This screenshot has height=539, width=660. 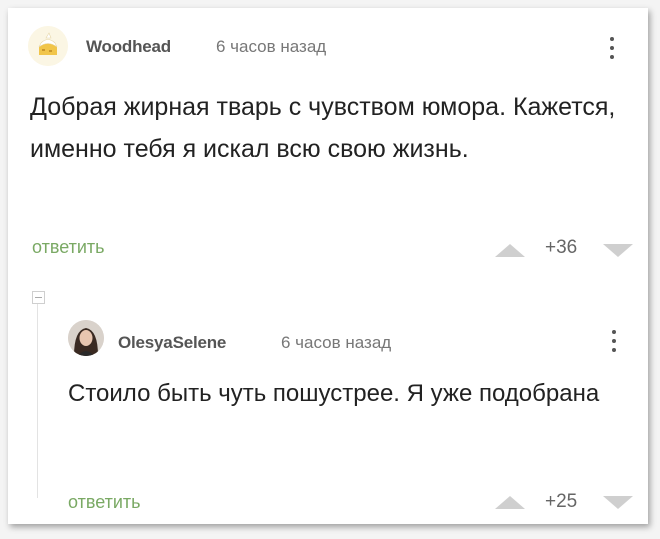 I want to click on user-photo-avatar, so click(x=86, y=338).